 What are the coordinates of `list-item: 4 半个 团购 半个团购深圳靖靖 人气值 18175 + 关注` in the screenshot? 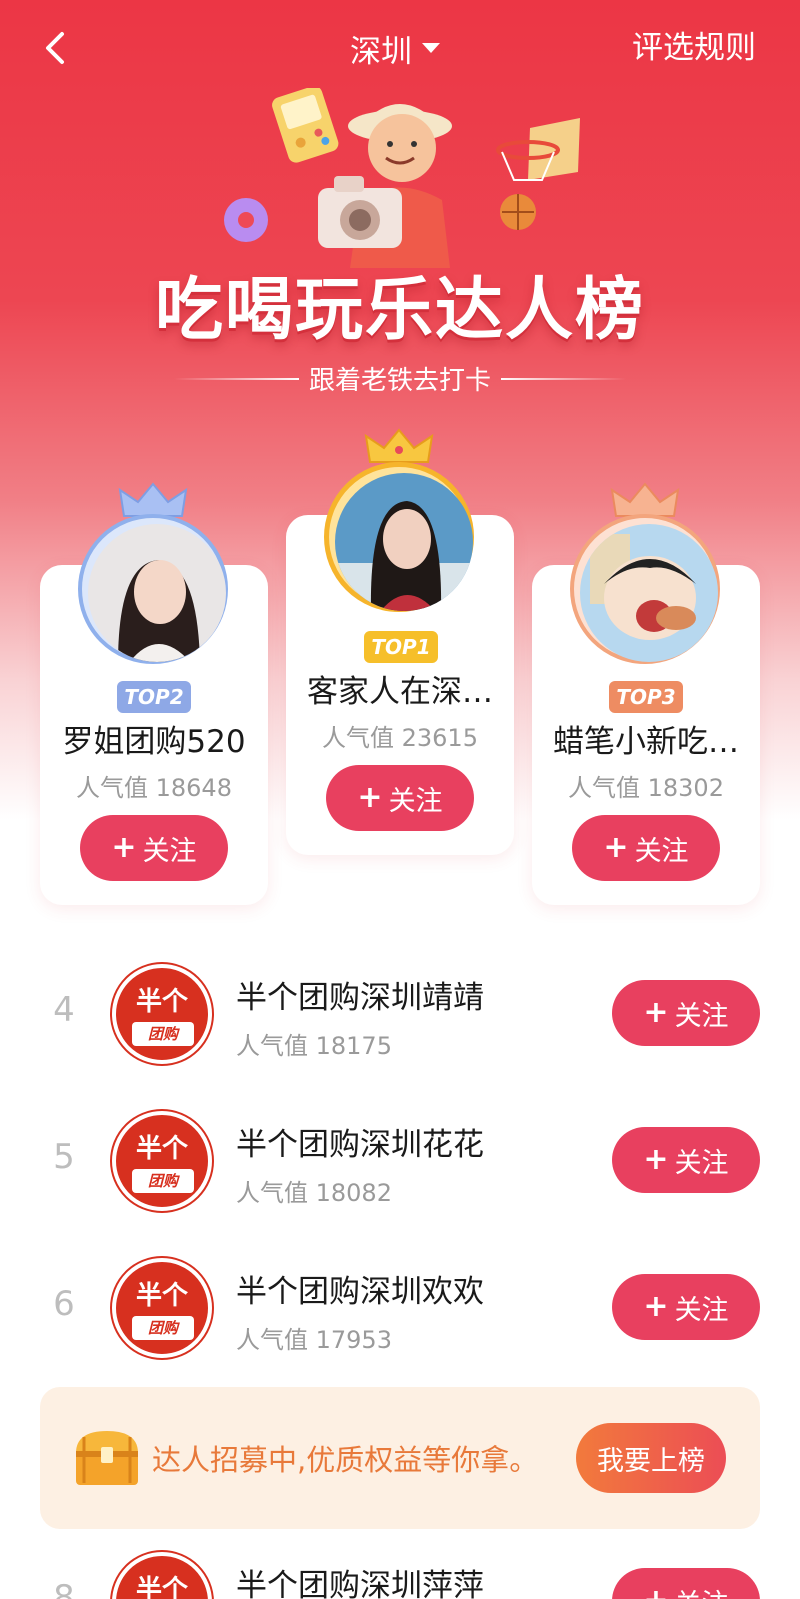 It's located at (400, 1011).